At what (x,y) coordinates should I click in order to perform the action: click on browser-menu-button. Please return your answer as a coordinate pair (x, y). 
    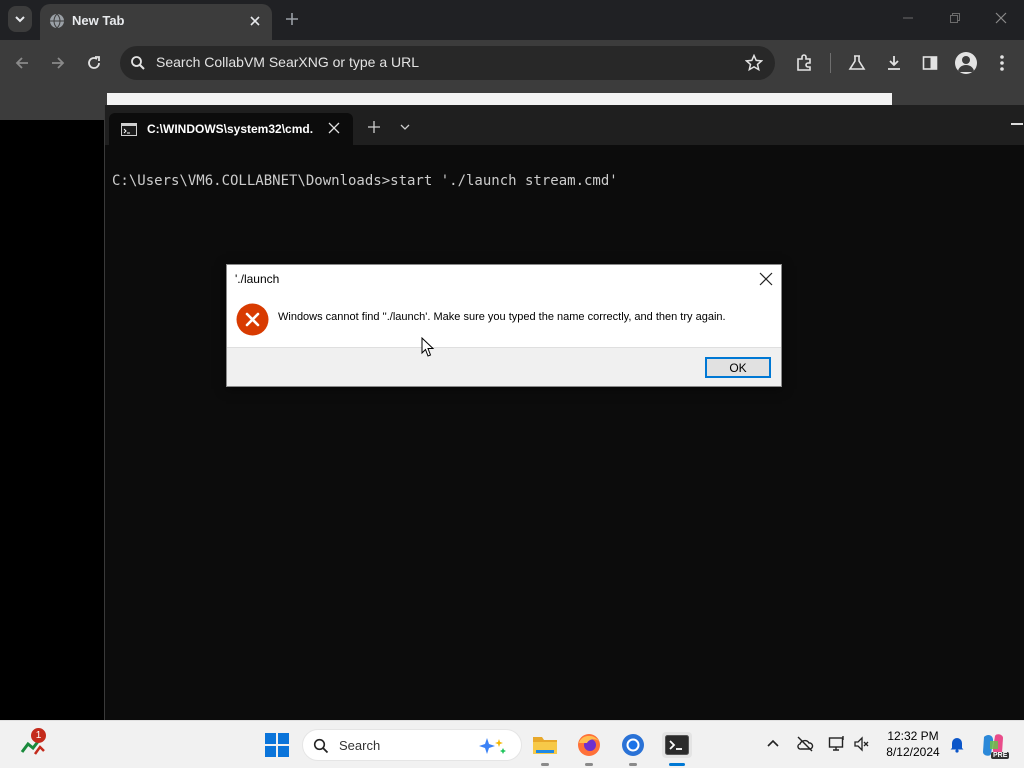
    Looking at the image, I should click on (1002, 63).